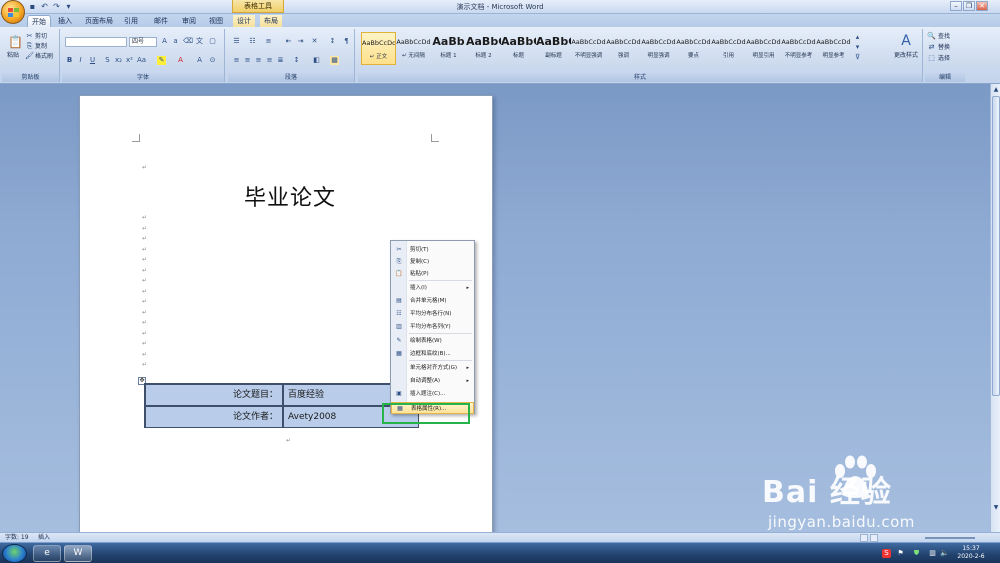 This screenshot has width=1000, height=563. What do you see at coordinates (588, 48) in the screenshot?
I see `style-item: AaBbCcDd 不明显强调` at bounding box center [588, 48].